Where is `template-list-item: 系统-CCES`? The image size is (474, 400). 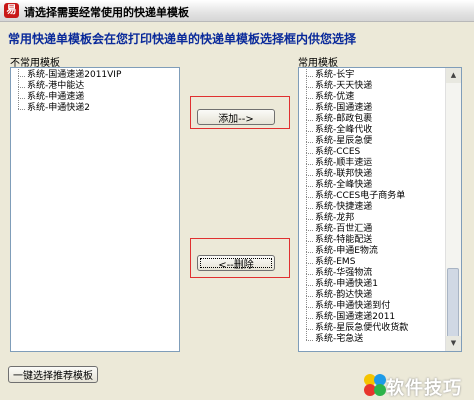 template-list-item: 系统-CCES is located at coordinates (382, 150).